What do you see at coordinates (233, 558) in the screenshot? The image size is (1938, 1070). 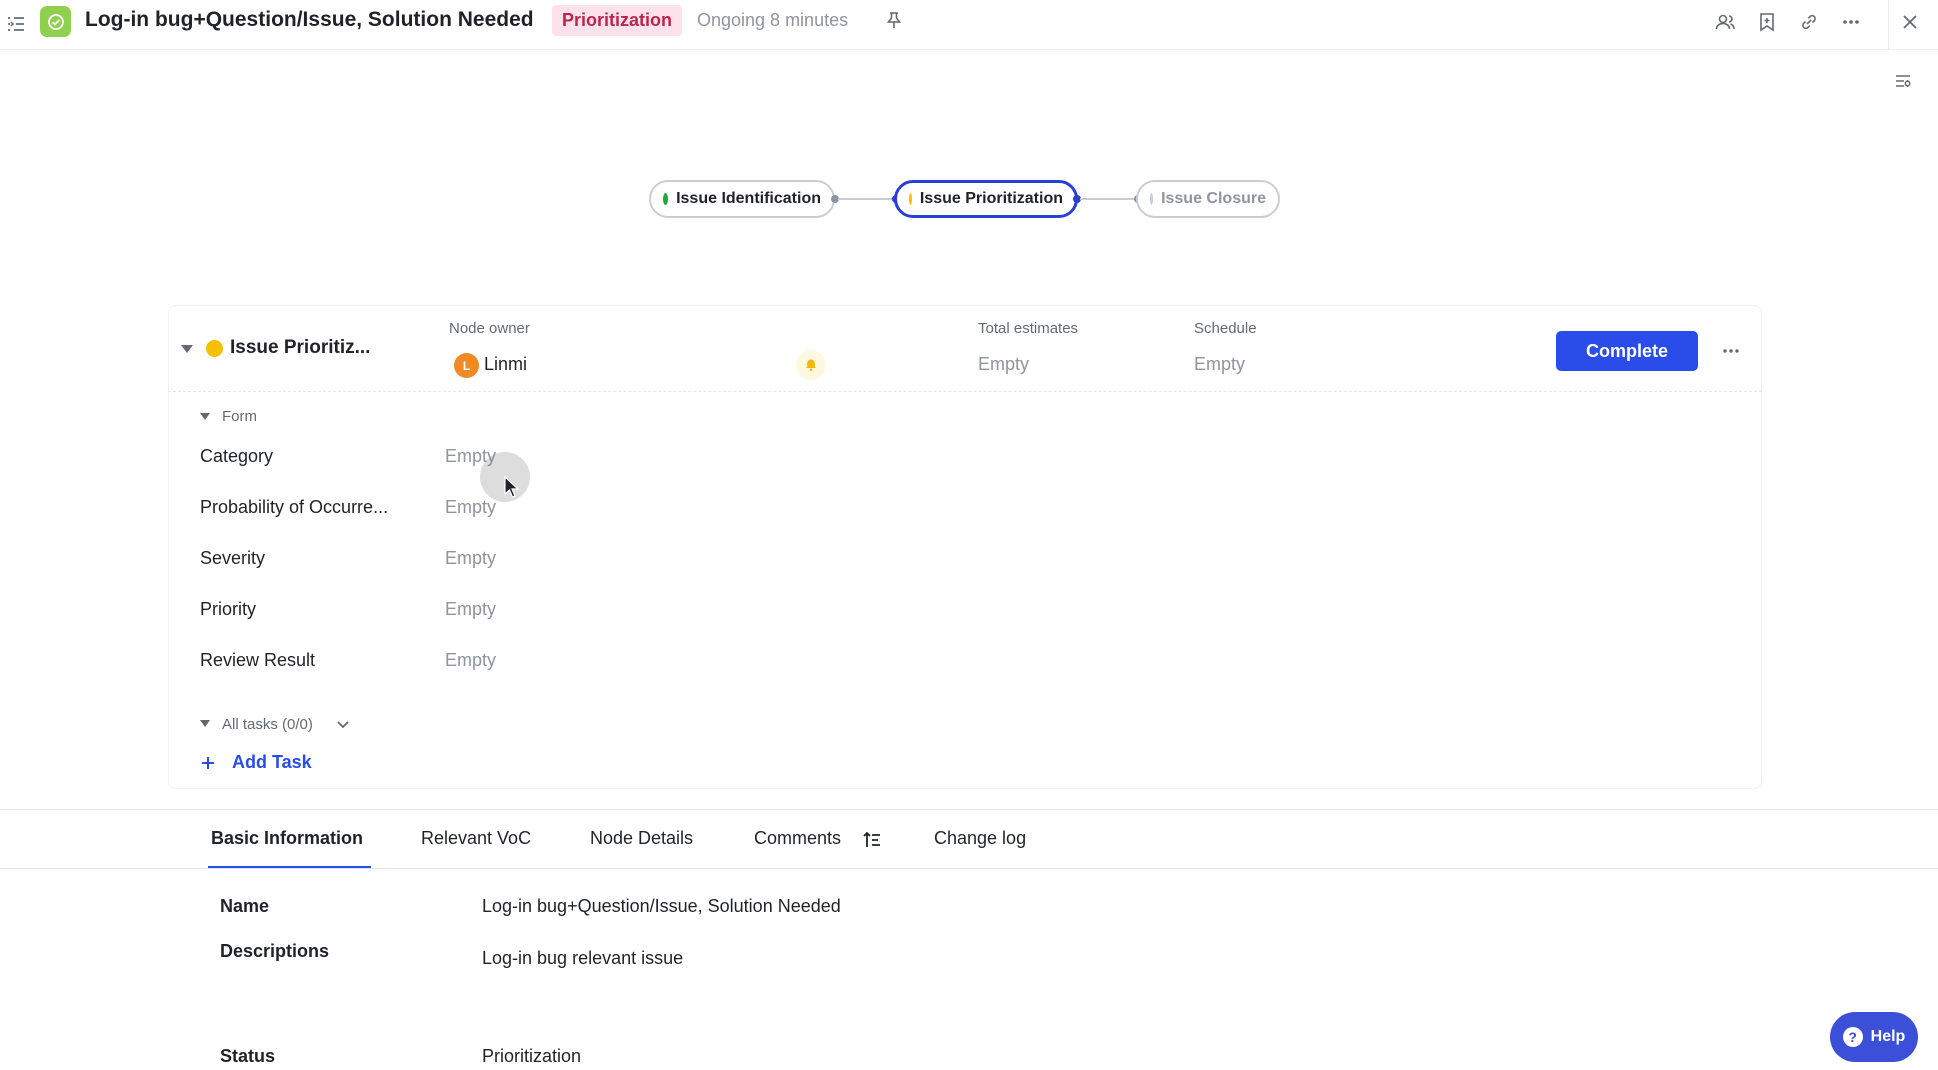 I see `field-label-severity: Severity` at bounding box center [233, 558].